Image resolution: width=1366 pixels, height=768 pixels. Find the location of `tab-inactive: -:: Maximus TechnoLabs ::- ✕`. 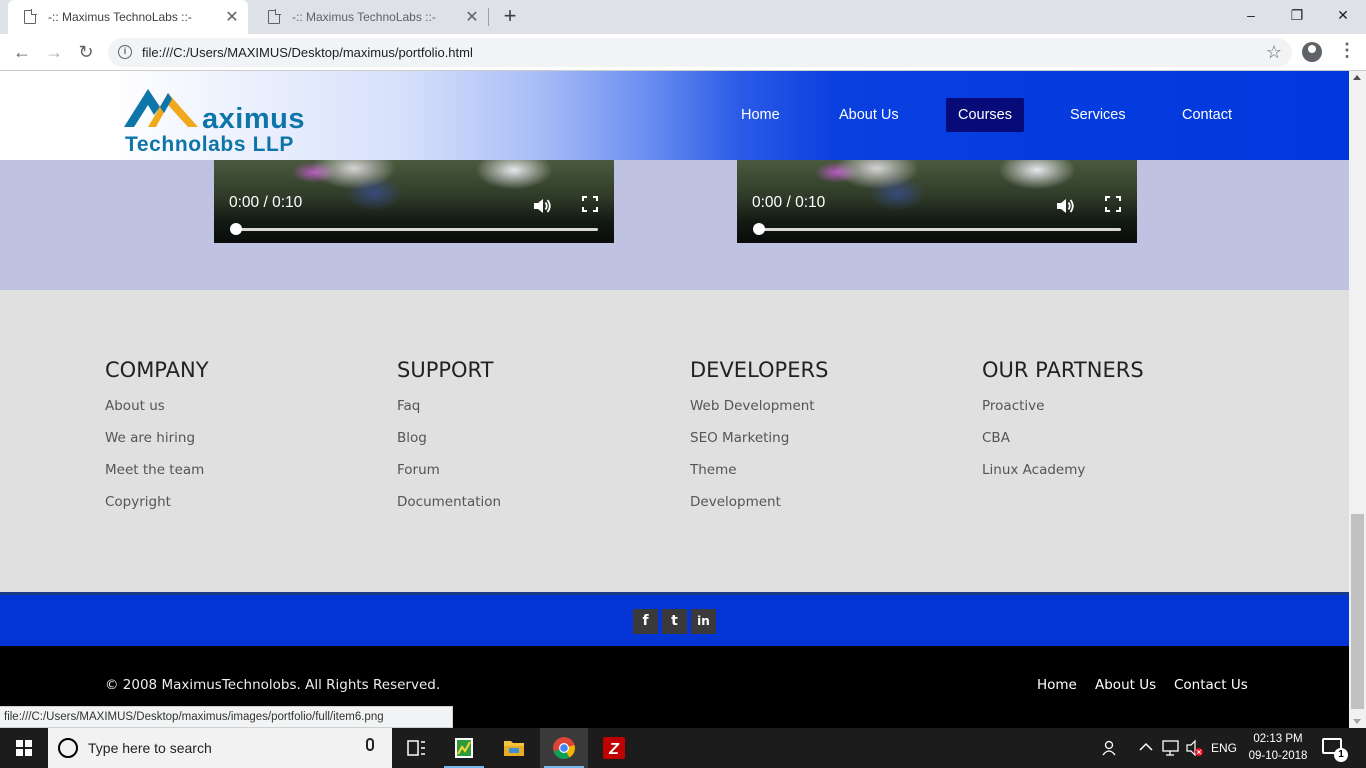

tab-inactive: -:: Maximus TechnoLabs ::- ✕ is located at coordinates (370, 17).